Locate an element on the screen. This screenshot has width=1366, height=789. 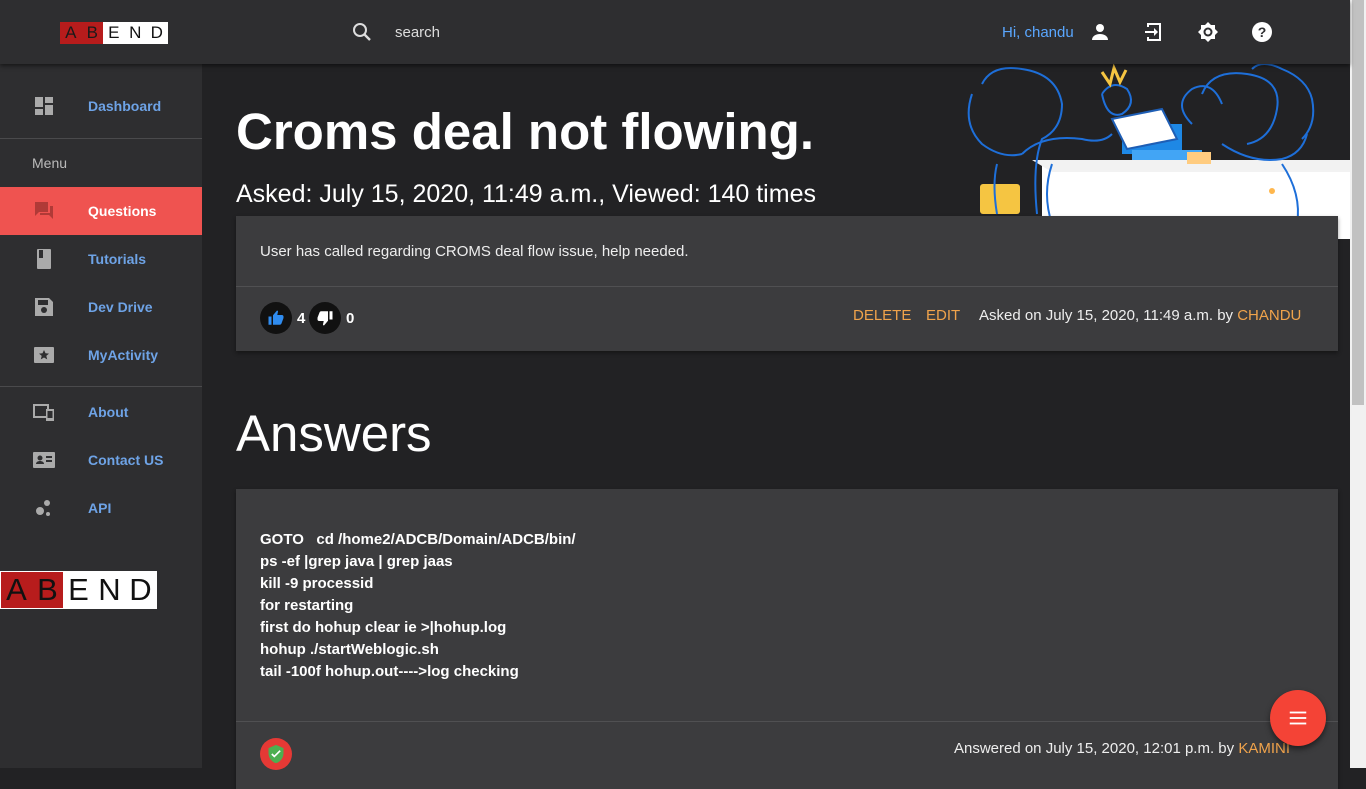
save-icon is located at coordinates (44, 307).